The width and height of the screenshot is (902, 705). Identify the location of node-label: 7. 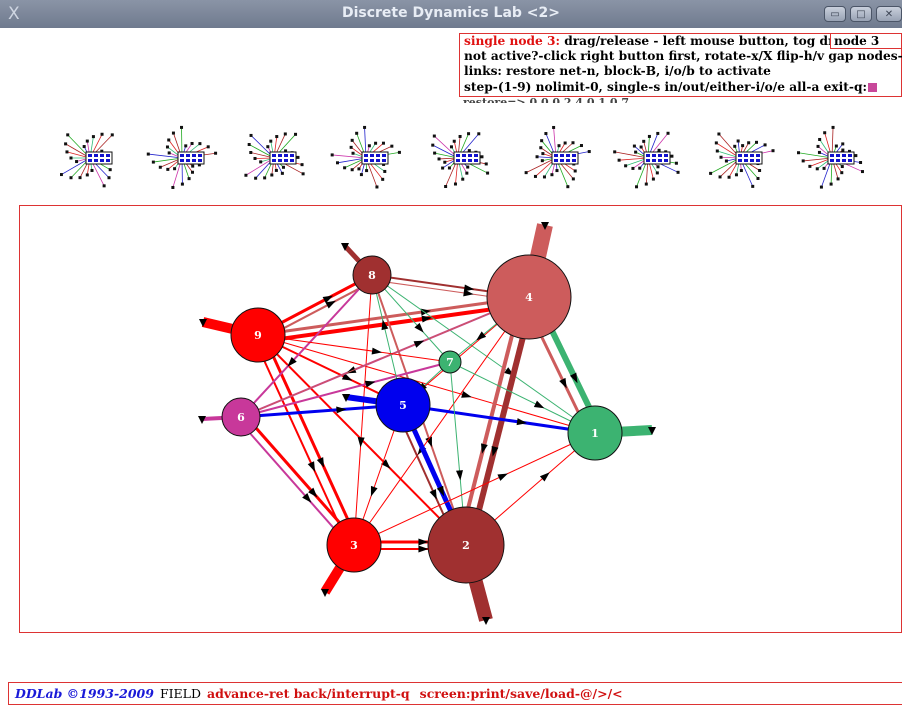
(450, 362).